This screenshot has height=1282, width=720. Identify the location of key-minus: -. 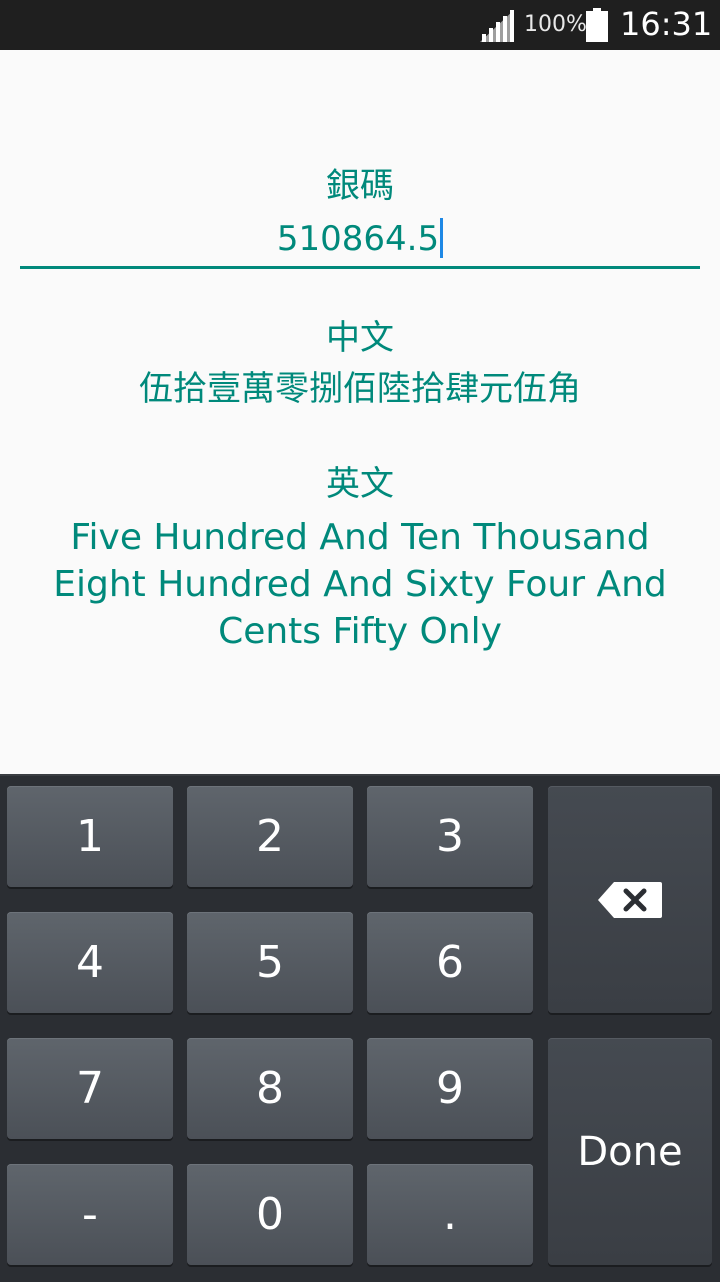
(90, 1214).